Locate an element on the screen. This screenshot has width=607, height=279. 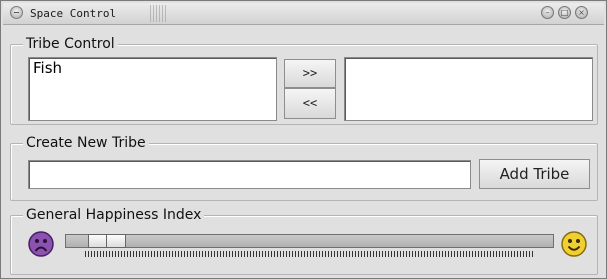
add-tribe-button: Add Tribe is located at coordinates (534, 174).